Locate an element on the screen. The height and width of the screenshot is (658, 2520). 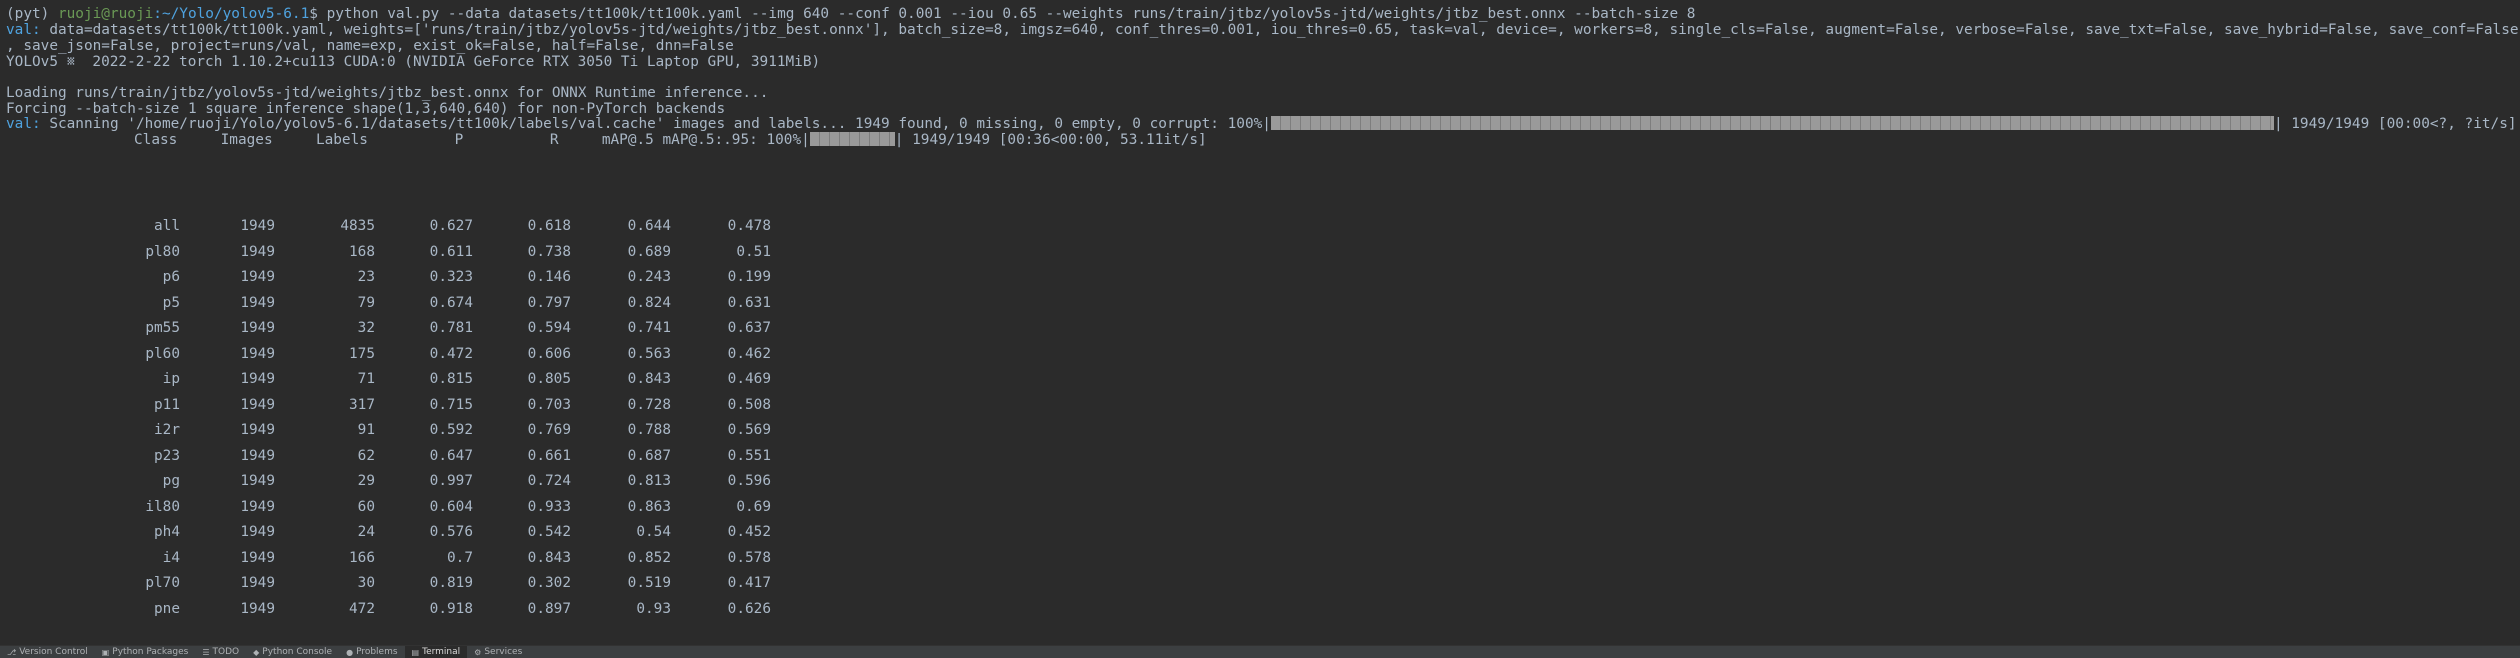
table-cell: 0.93 is located at coordinates (653, 608).